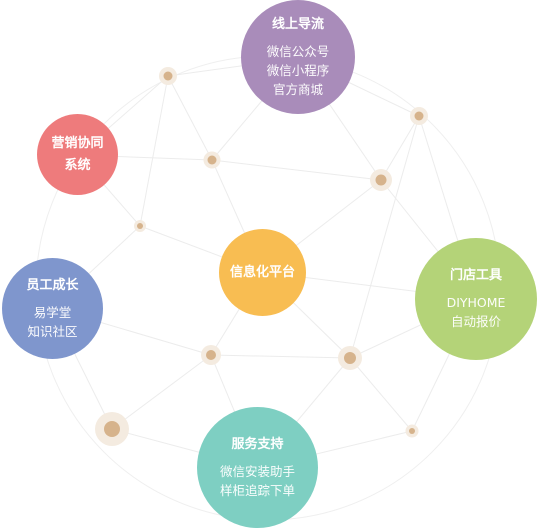  Describe the element at coordinates (297, 24) in the screenshot. I see `node-title: 线上导流` at that location.